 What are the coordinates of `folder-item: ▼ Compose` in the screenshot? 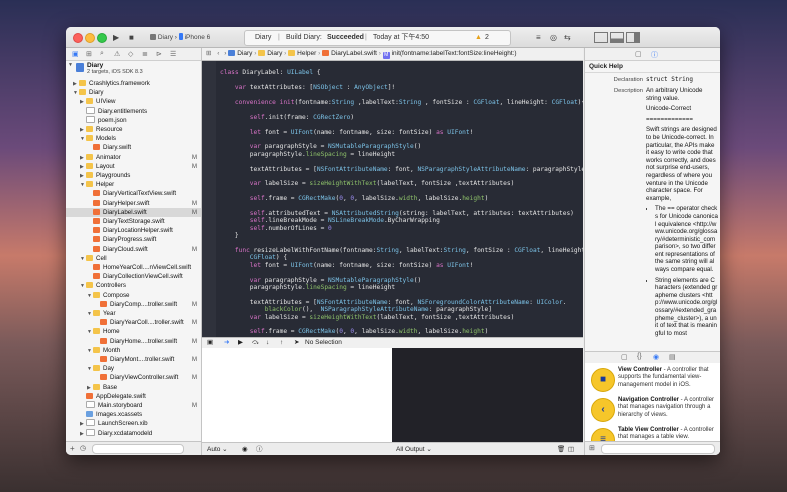 It's located at (133, 296).